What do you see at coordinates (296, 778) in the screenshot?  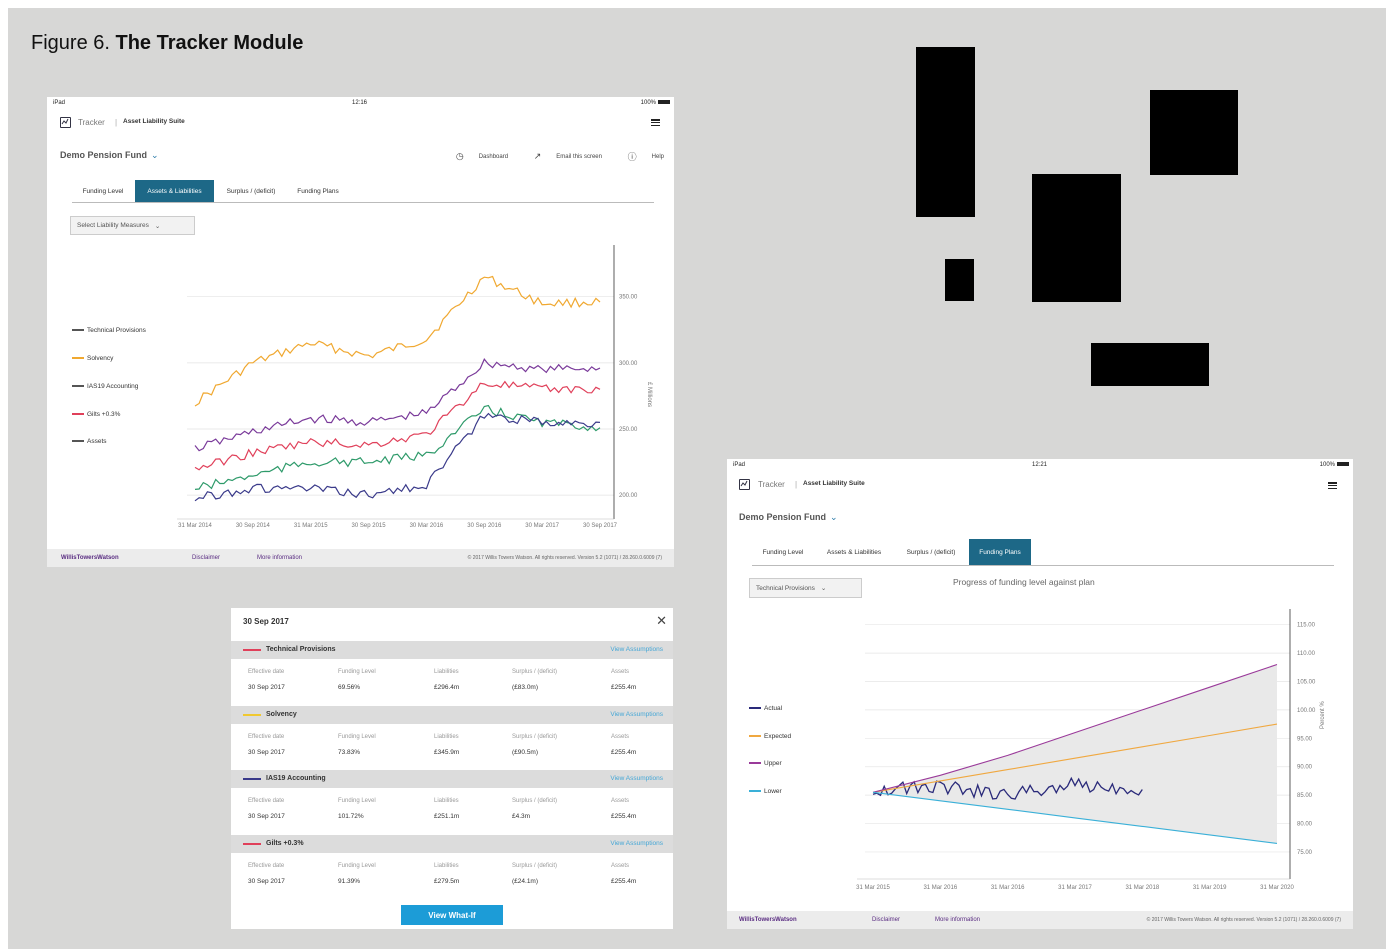 I see `measure-name: IAS19 Accounting` at bounding box center [296, 778].